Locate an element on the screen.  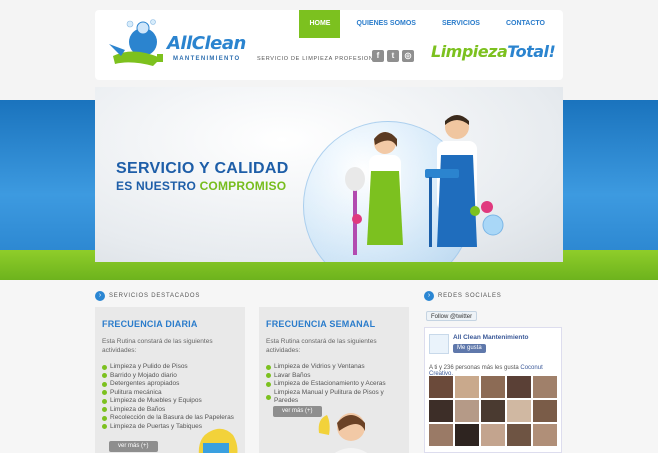
fb-page-name: All Clean Mantenimiento is located at coordinates (490, 337).